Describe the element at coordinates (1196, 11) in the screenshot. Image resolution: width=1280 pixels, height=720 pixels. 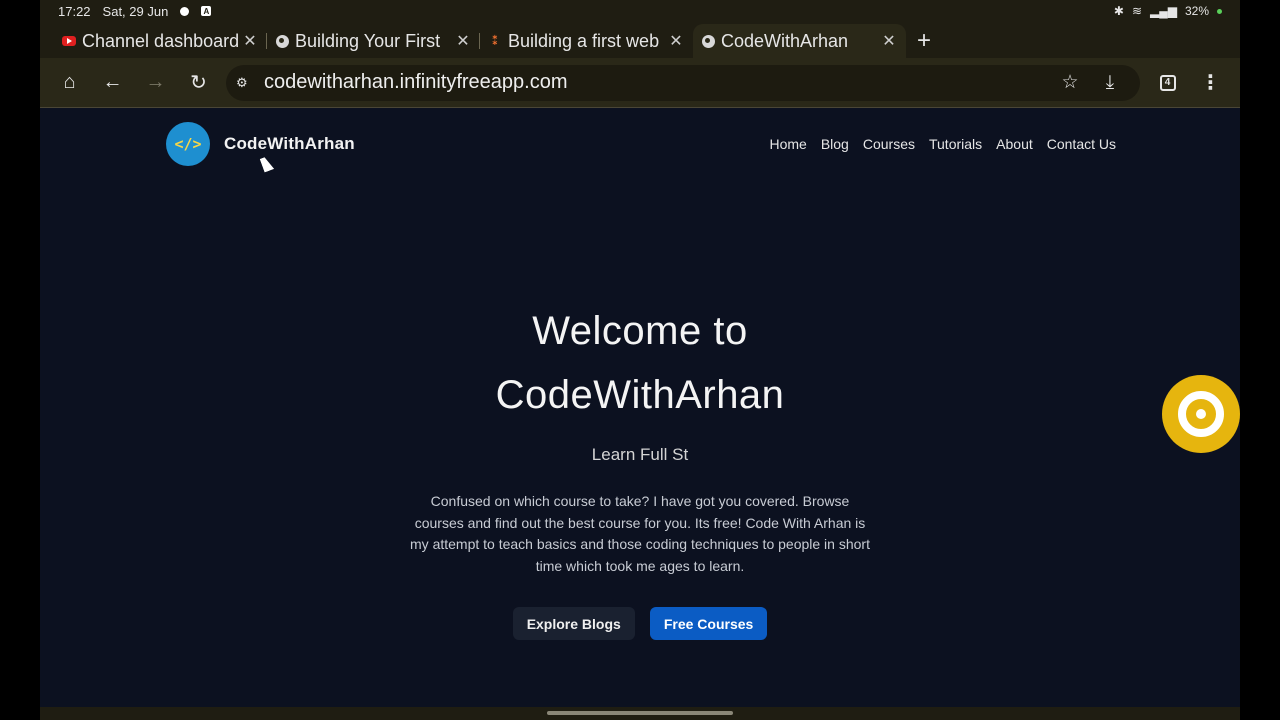
I see `battery-level: 32%` at that location.